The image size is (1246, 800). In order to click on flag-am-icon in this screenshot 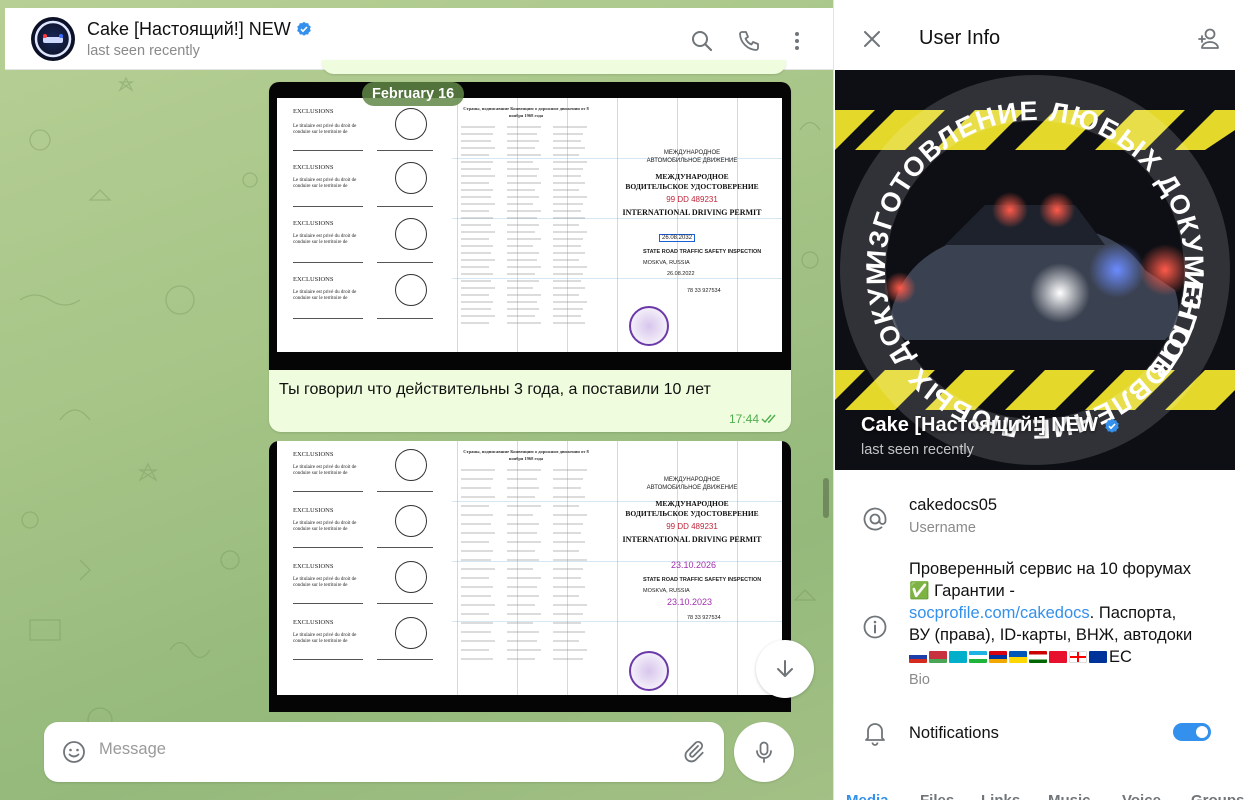, I will do `click(998, 657)`.